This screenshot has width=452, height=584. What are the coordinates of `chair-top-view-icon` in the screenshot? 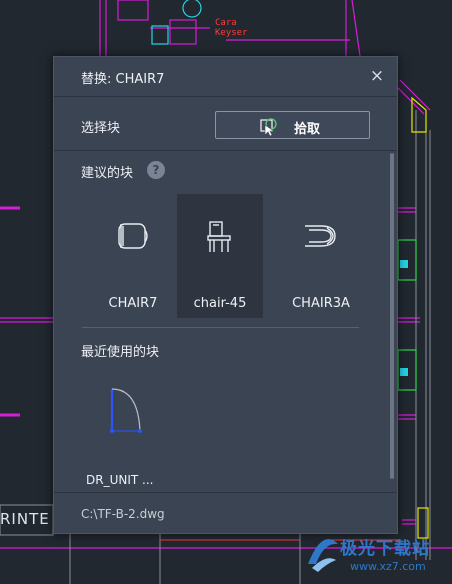 It's located at (133, 236).